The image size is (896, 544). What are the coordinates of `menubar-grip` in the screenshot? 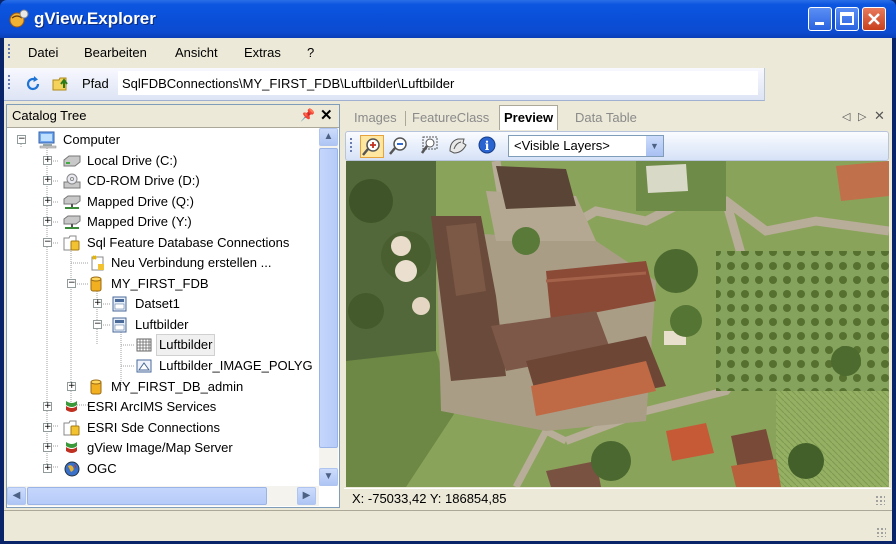 It's located at (9, 52).